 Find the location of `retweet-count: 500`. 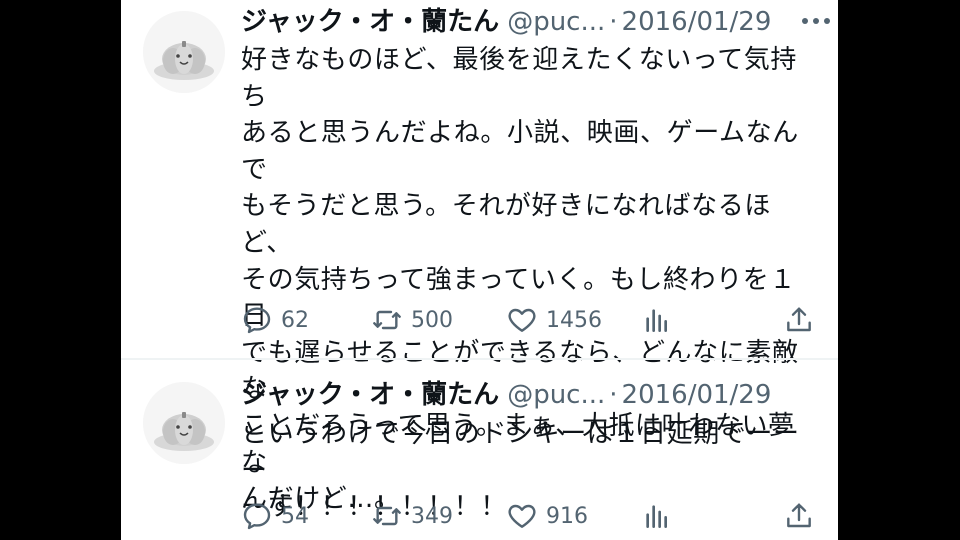

retweet-count: 500 is located at coordinates (432, 320).